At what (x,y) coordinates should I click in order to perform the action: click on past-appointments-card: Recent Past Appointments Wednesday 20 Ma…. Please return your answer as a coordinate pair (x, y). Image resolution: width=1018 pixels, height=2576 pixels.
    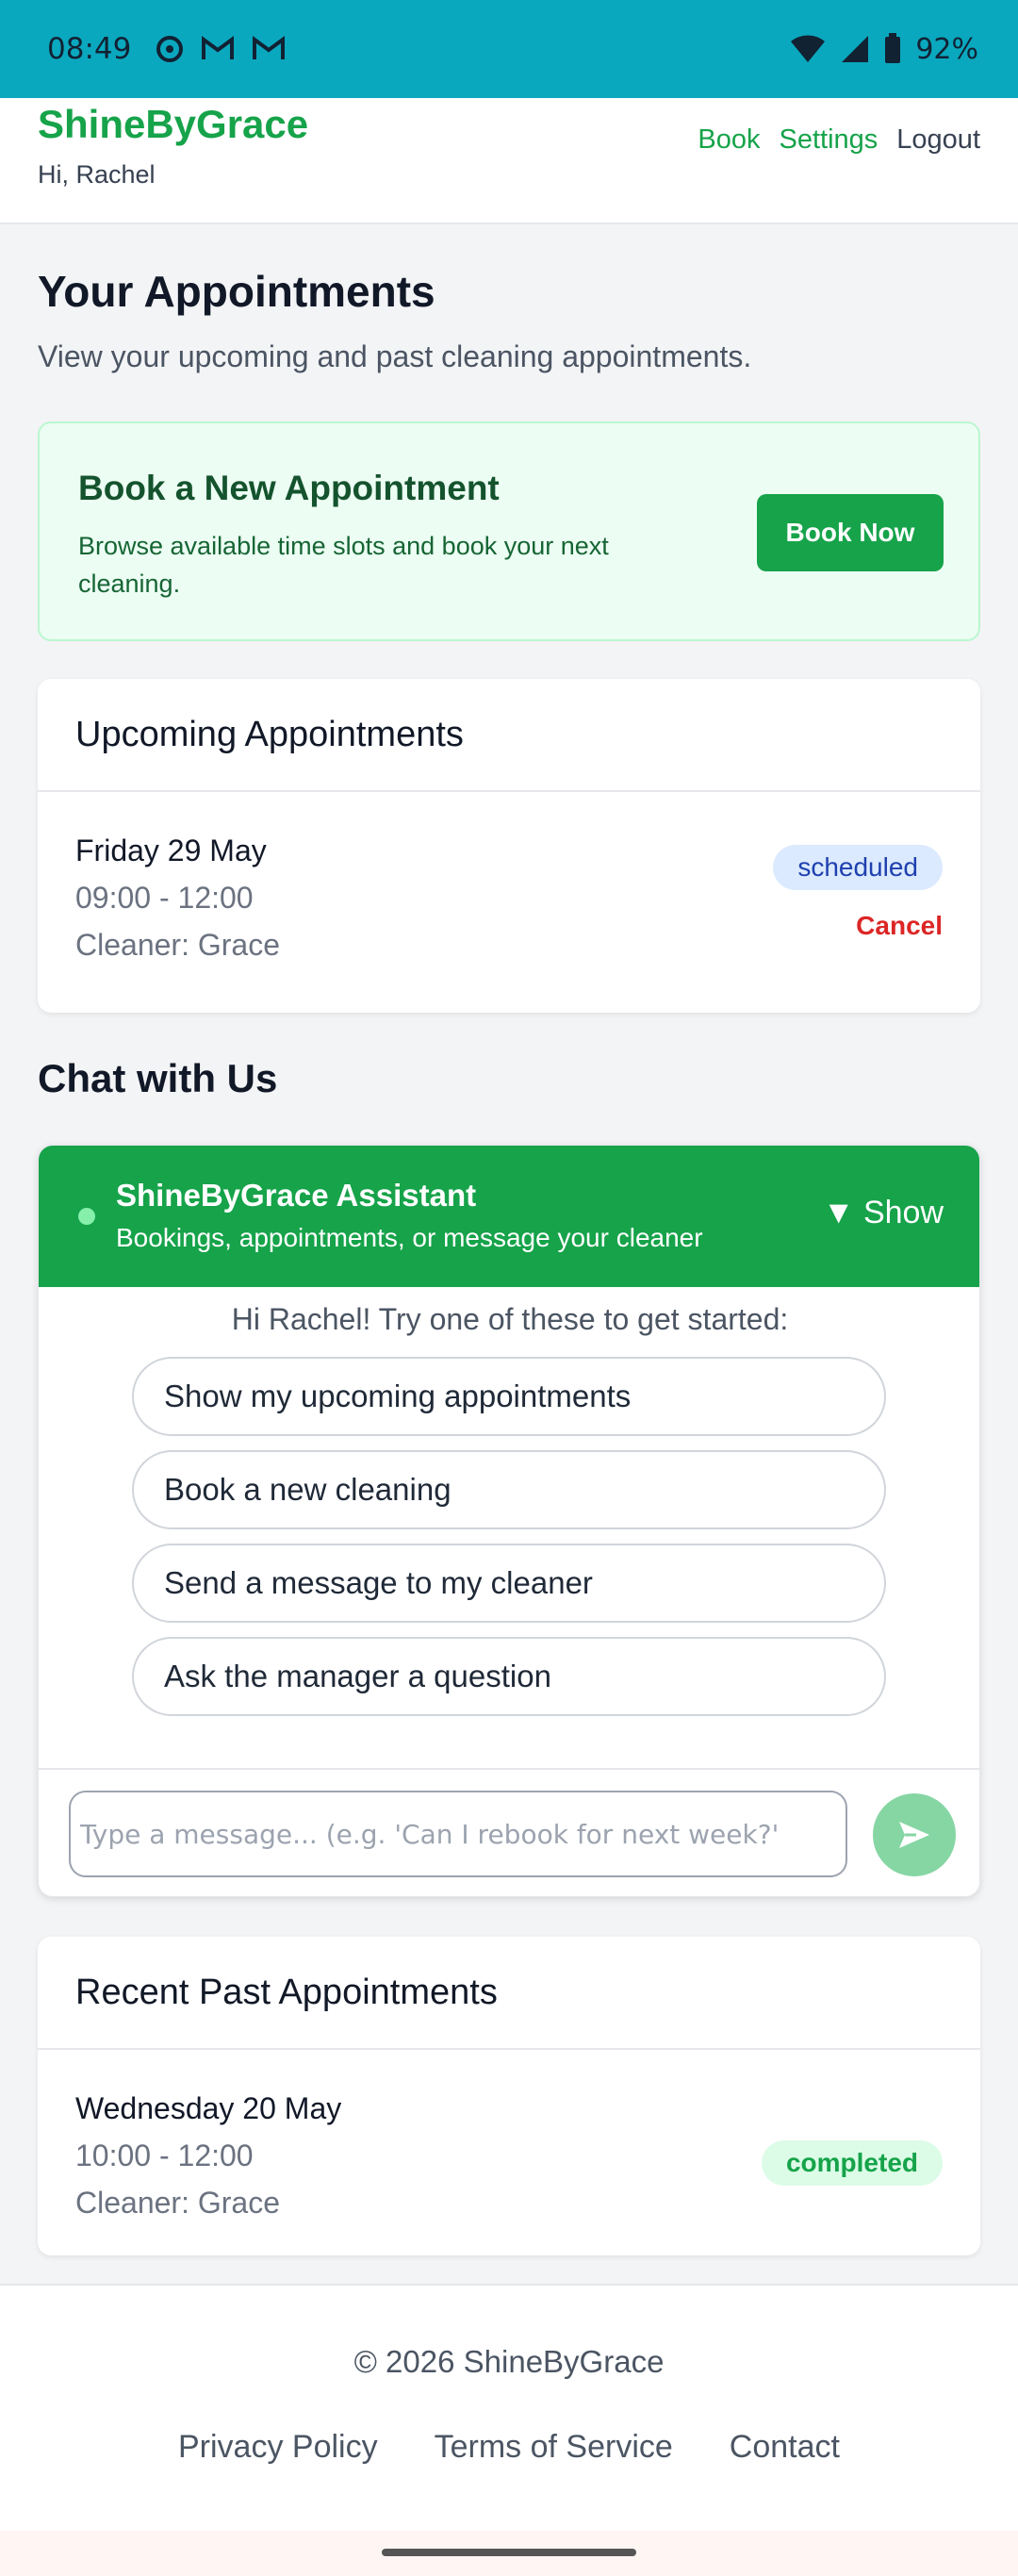
    Looking at the image, I should click on (509, 2096).